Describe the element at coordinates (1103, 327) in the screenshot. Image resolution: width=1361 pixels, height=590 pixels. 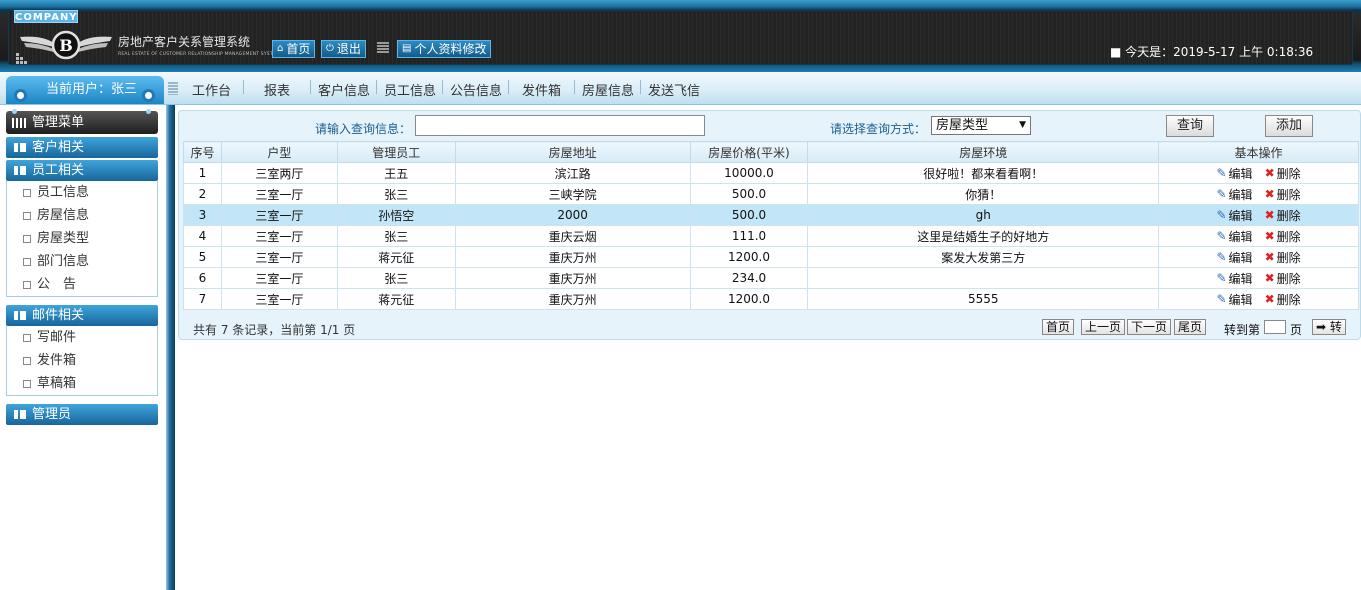
I see `prev-page-button: 上一页` at that location.